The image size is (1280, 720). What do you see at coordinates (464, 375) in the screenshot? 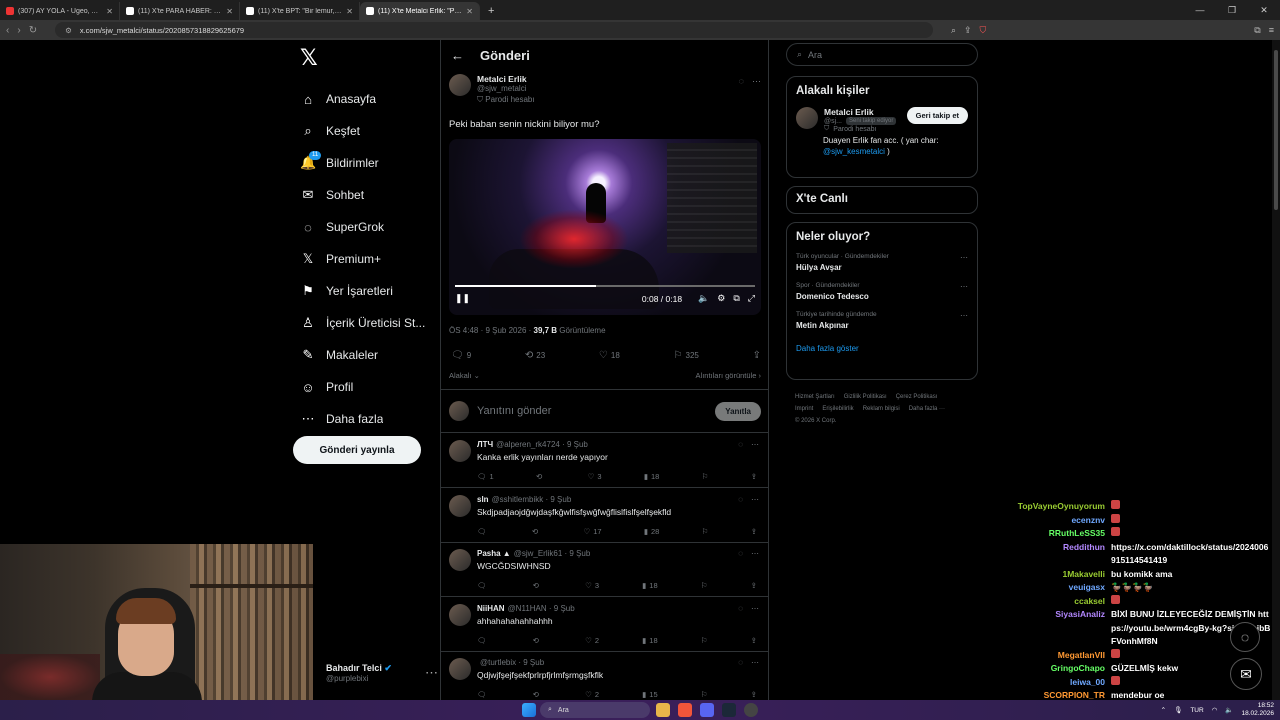
I see `relevance-filter: Alakalı ⌄` at bounding box center [464, 375].